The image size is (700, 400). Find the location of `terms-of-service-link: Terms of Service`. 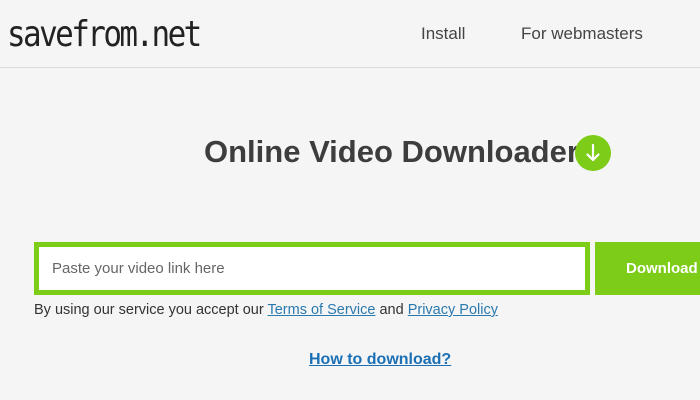

terms-of-service-link: Terms of Service is located at coordinates (321, 310).